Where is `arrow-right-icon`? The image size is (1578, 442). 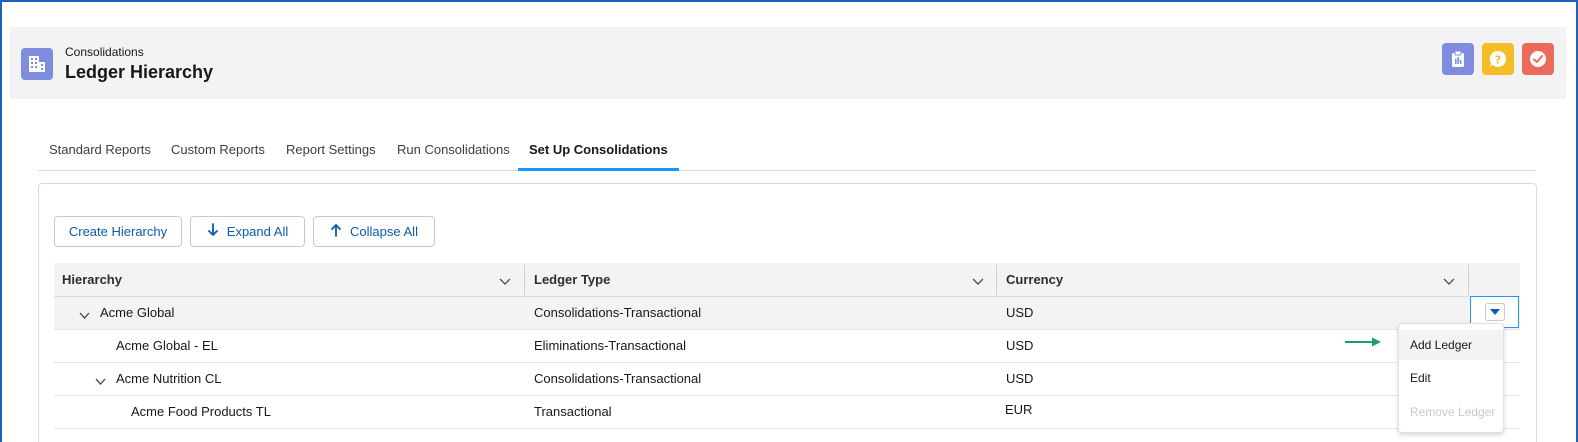 arrow-right-icon is located at coordinates (1363, 342).